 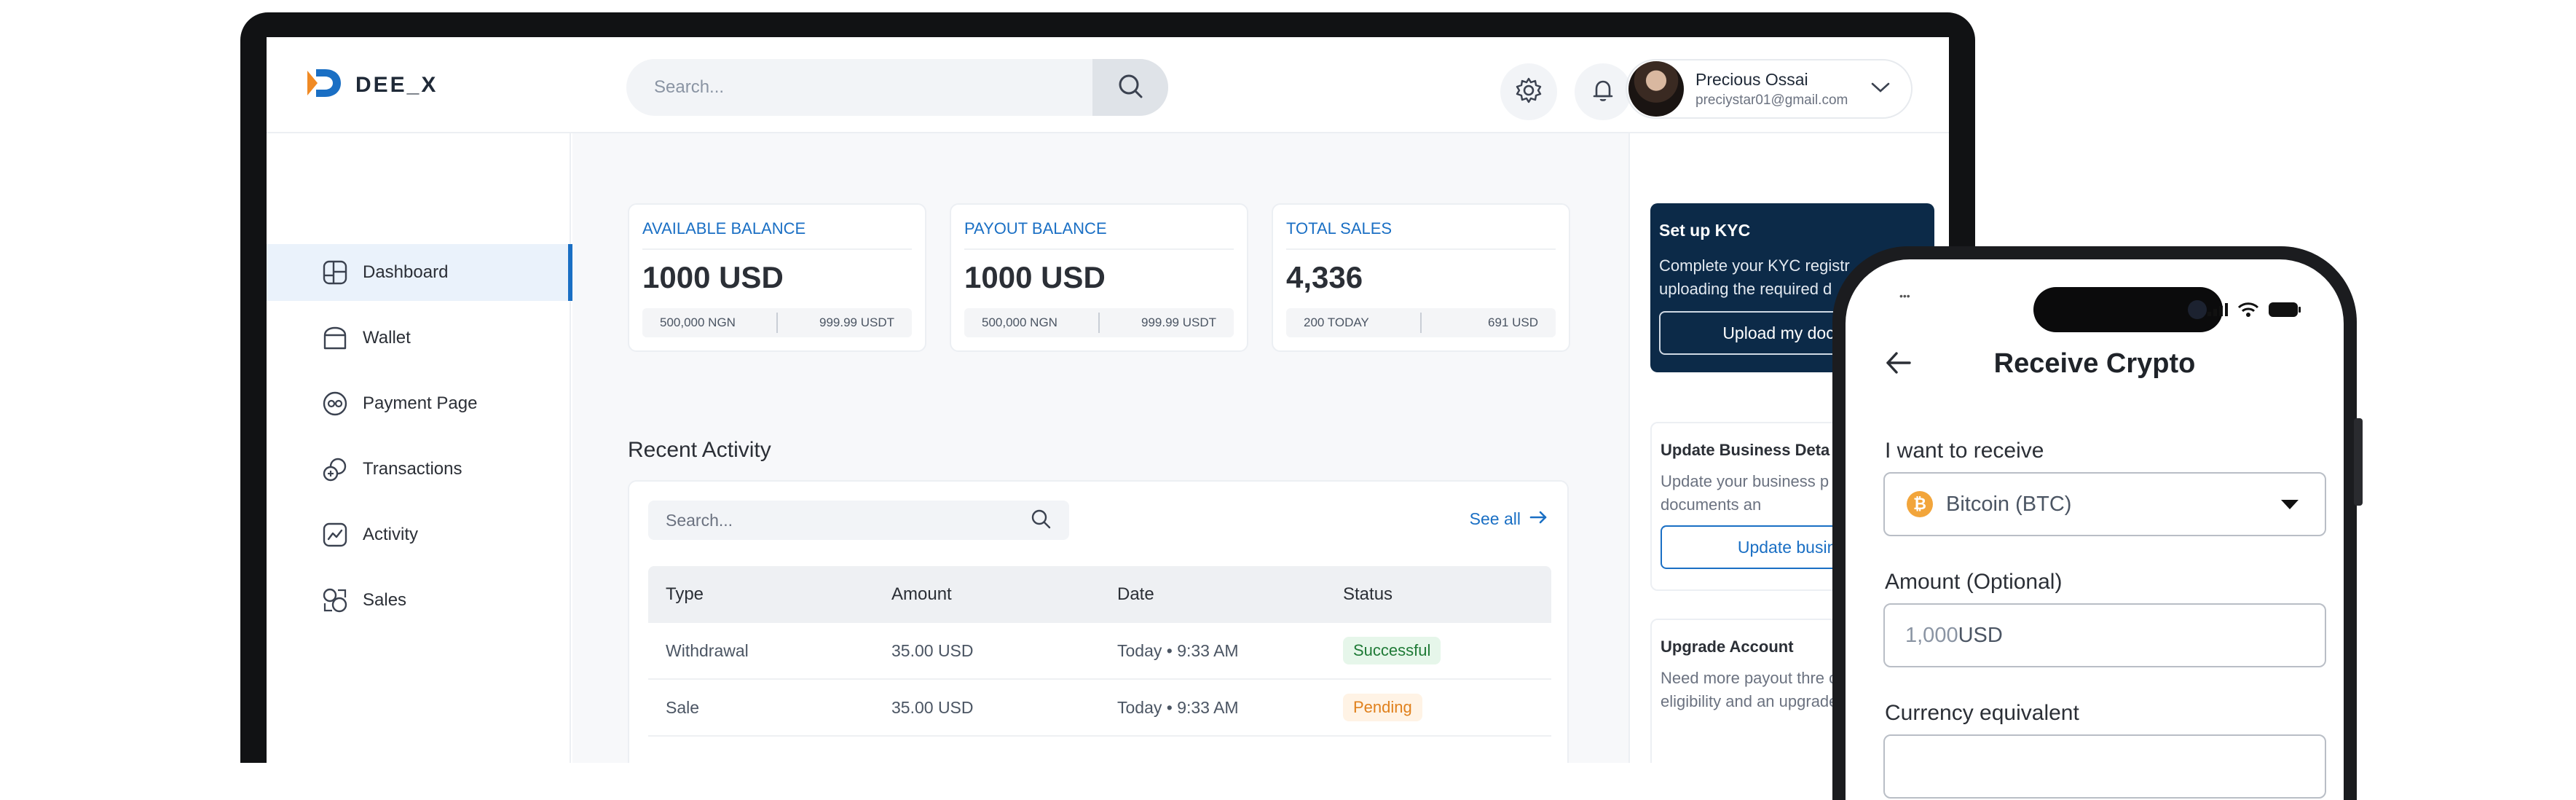 What do you see at coordinates (1099, 750) in the screenshot?
I see `table-row` at bounding box center [1099, 750].